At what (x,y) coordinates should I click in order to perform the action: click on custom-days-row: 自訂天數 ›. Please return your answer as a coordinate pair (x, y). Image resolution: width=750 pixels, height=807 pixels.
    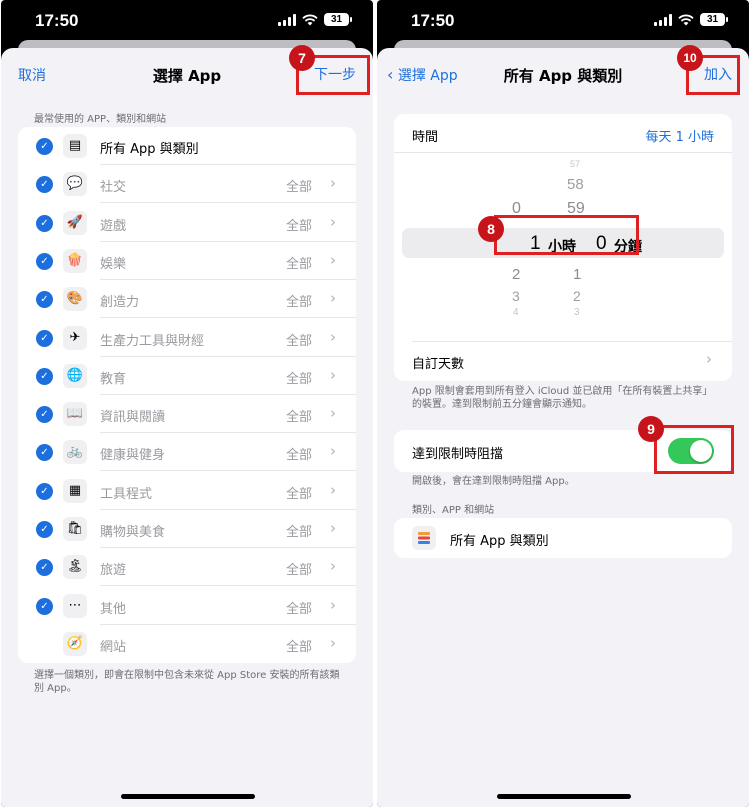
    Looking at the image, I should click on (563, 361).